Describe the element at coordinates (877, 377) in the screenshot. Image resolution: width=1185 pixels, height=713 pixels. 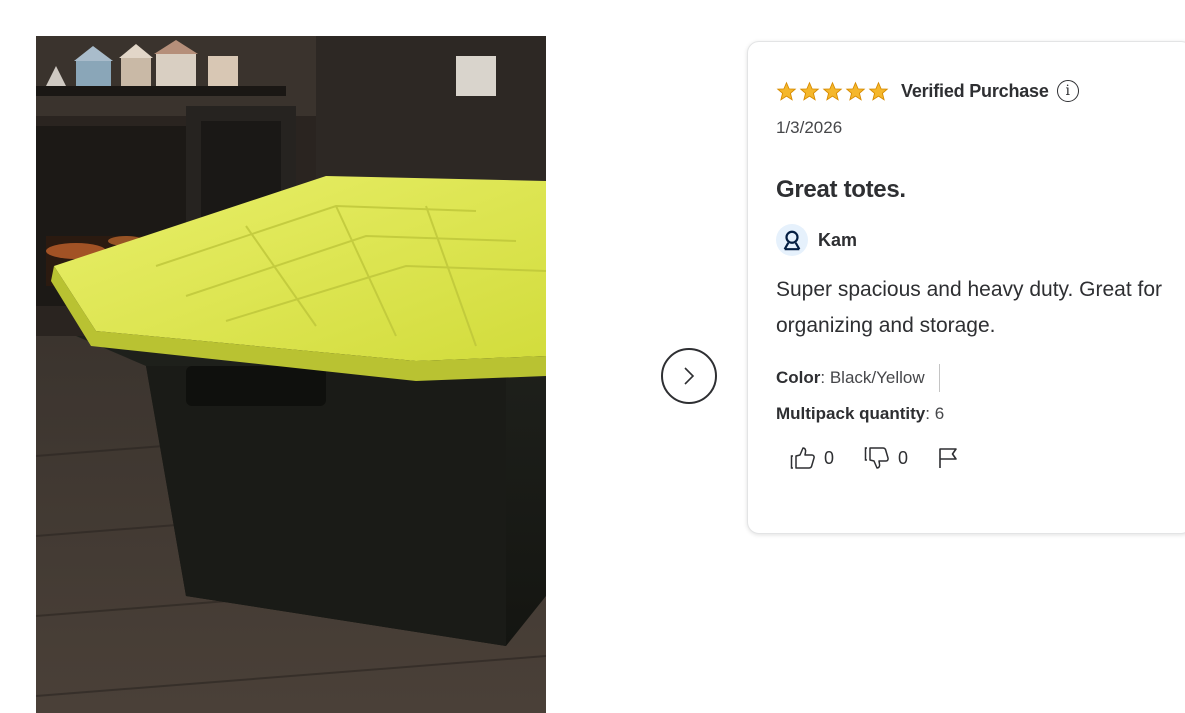
I see `attribute-value: Black/Yellow` at that location.